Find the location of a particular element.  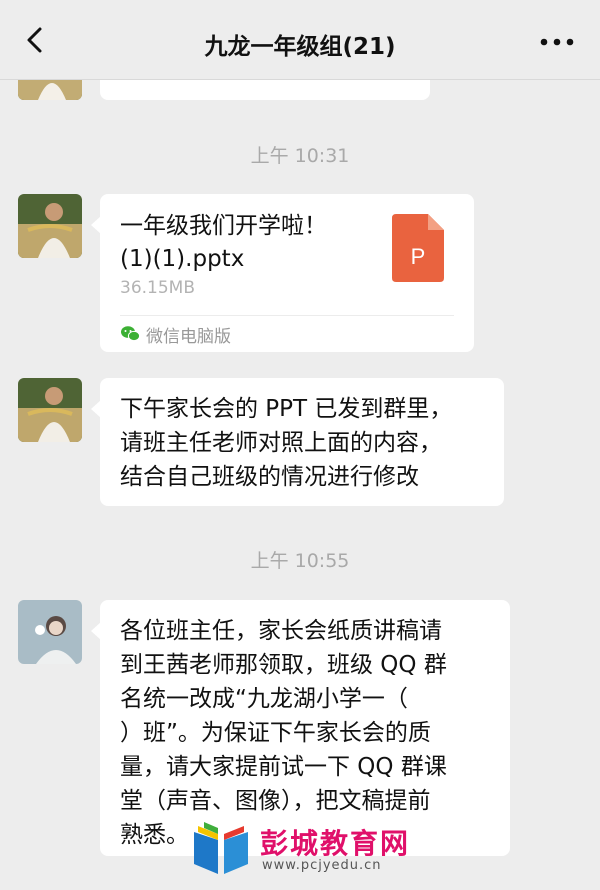

file-source-label: 微信电脑版 is located at coordinates (188, 337).